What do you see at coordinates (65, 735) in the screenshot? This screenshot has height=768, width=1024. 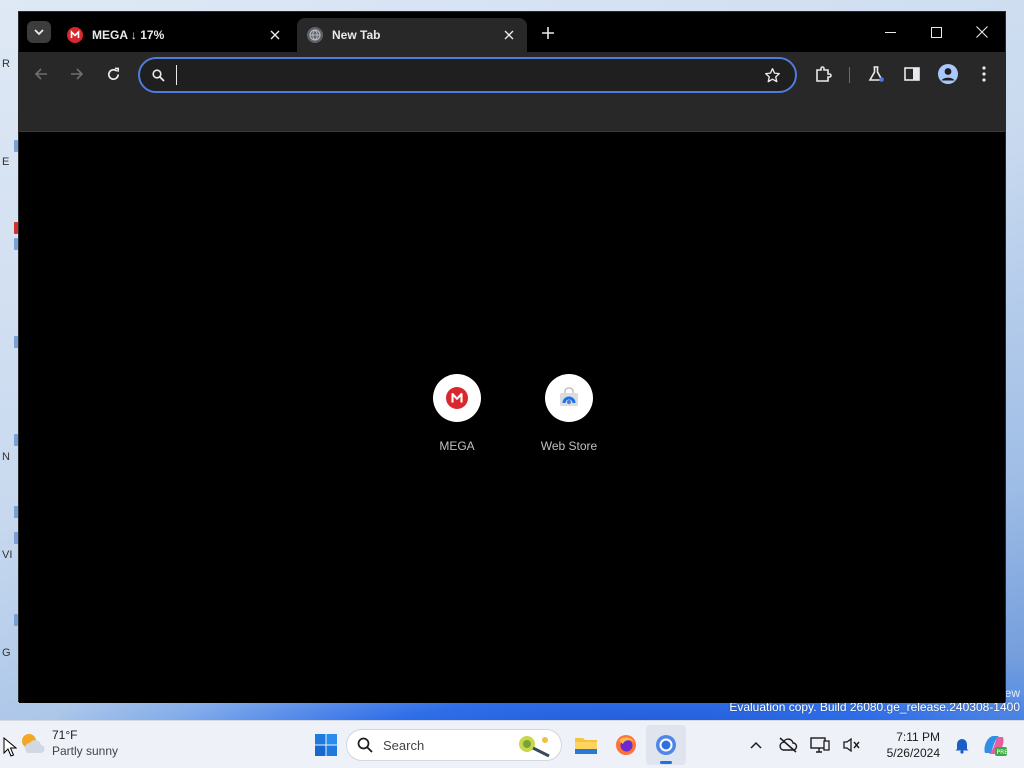 I see `weather-temperature: 71°F` at bounding box center [65, 735].